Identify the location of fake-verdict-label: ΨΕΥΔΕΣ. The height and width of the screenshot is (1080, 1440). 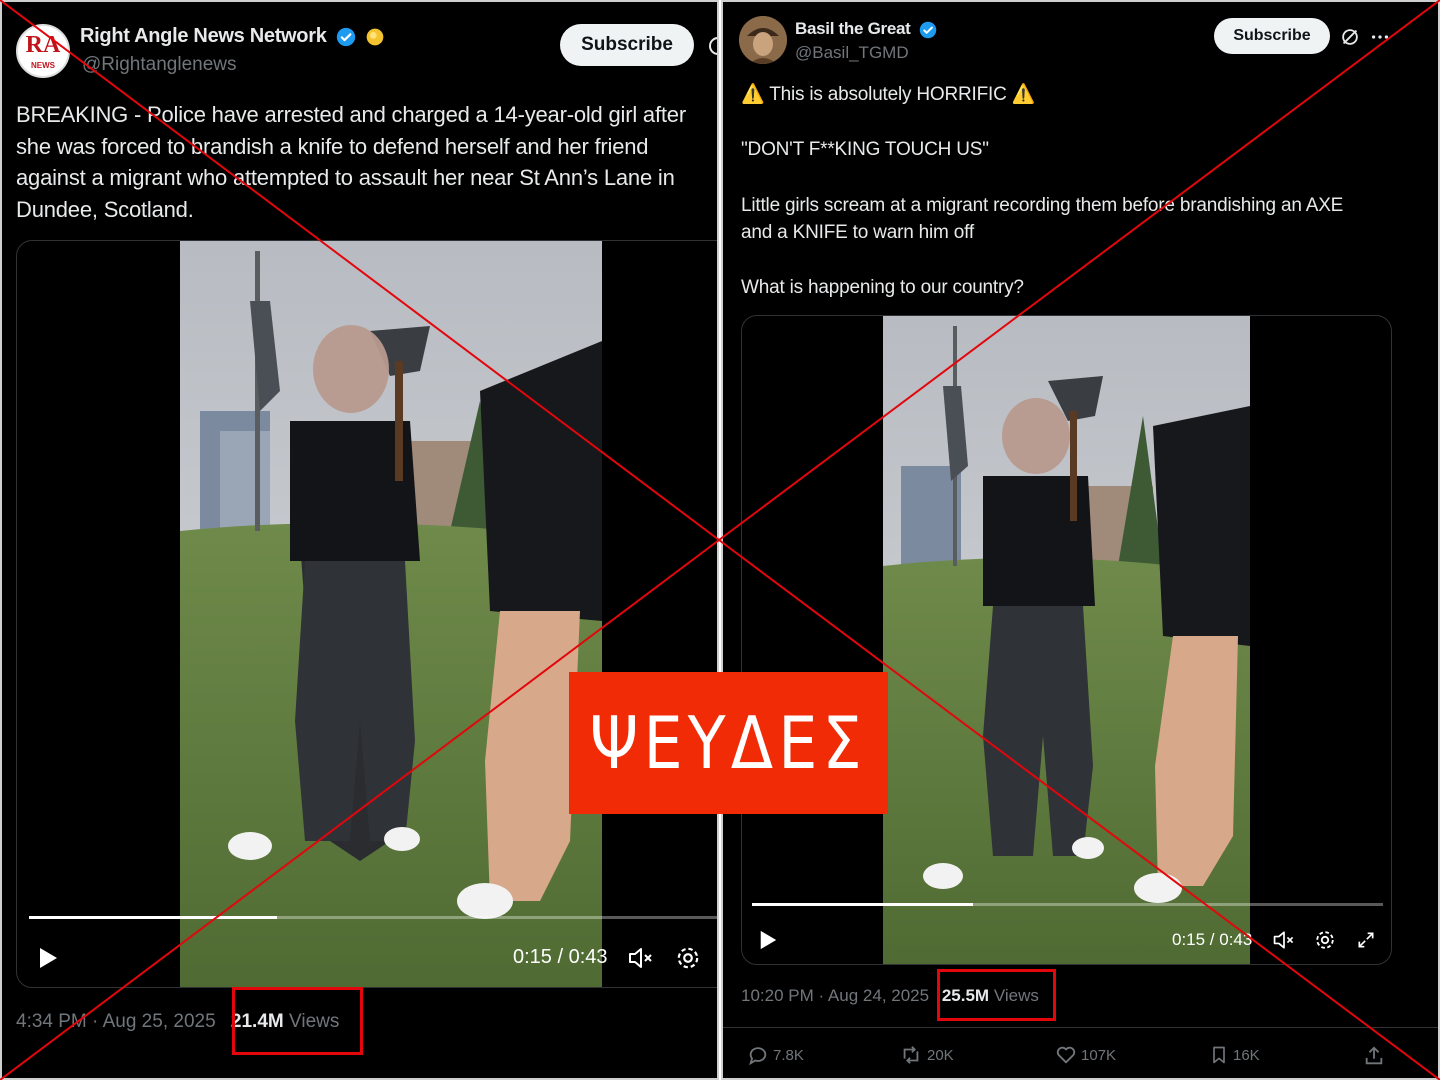
(728, 743).